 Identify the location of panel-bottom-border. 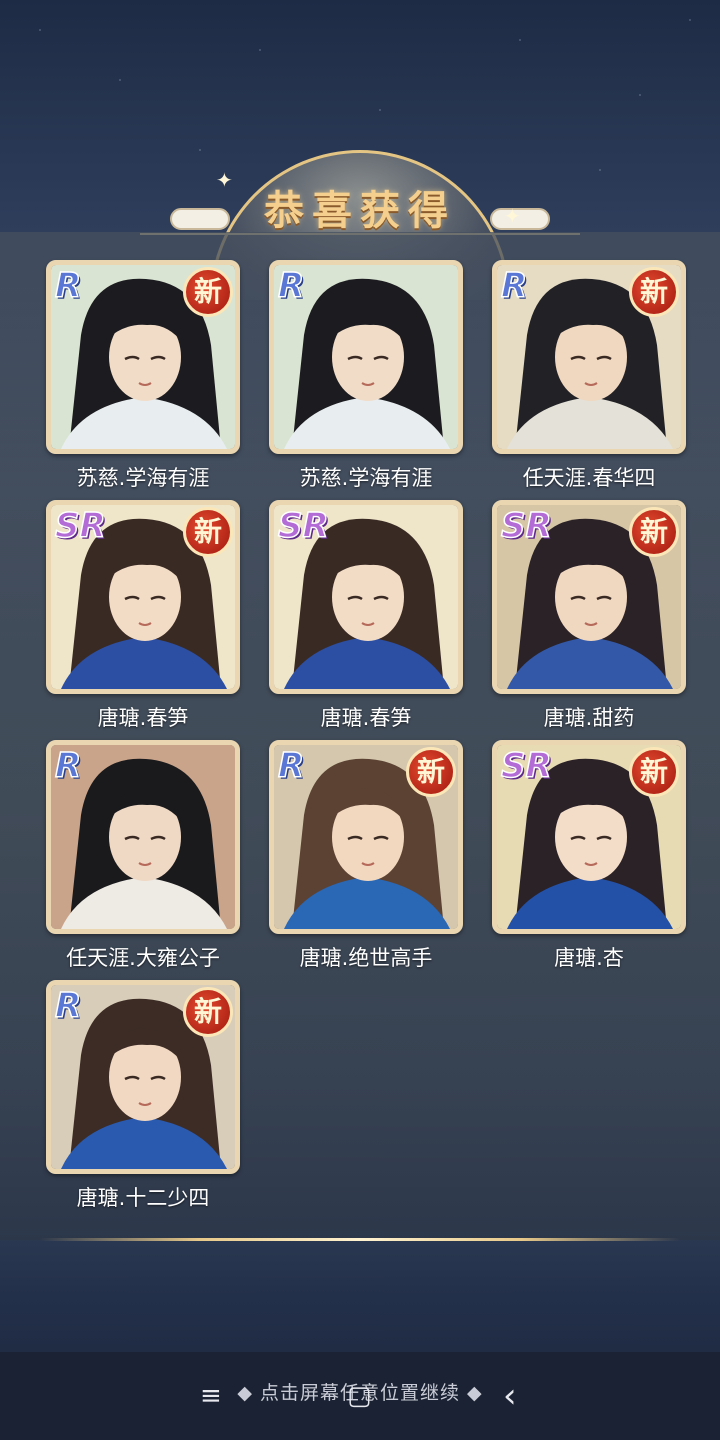
(360, 1239).